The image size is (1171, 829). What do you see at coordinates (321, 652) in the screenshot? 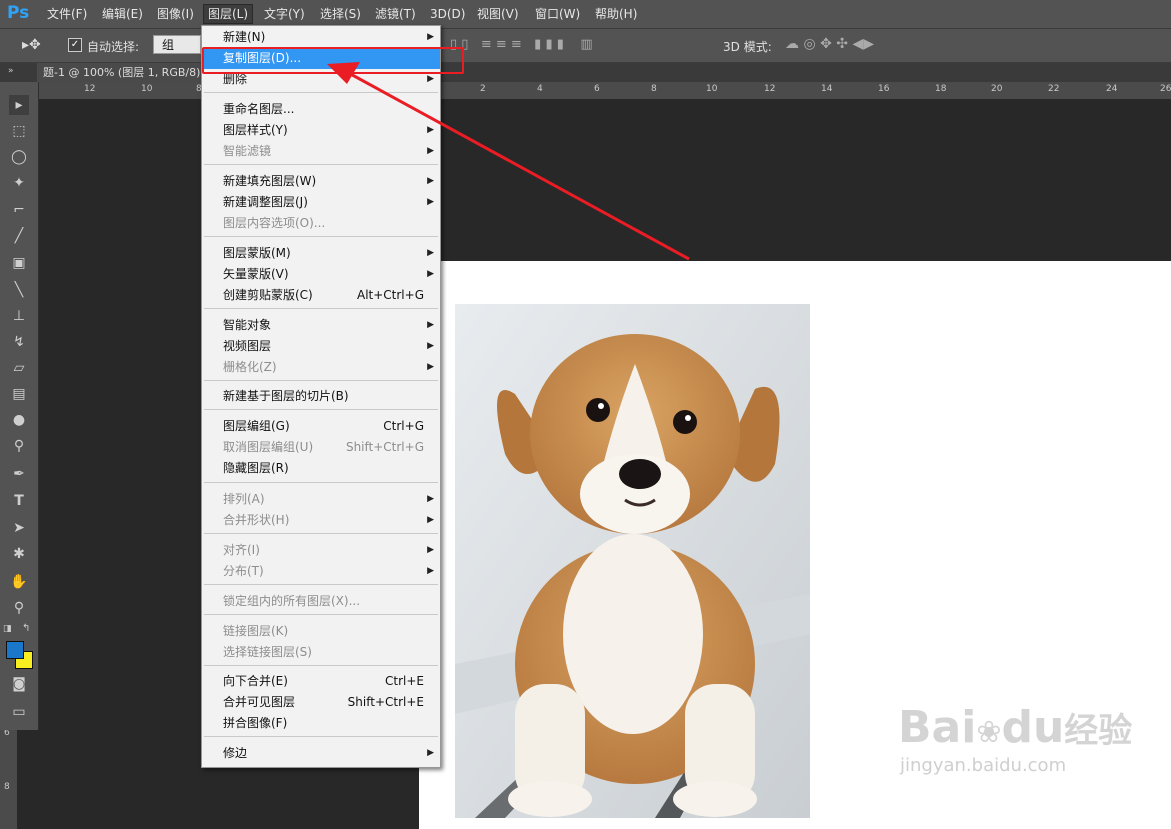
I see `menu-item-select-linked-layers: 选择链接图层(S)` at bounding box center [321, 652].